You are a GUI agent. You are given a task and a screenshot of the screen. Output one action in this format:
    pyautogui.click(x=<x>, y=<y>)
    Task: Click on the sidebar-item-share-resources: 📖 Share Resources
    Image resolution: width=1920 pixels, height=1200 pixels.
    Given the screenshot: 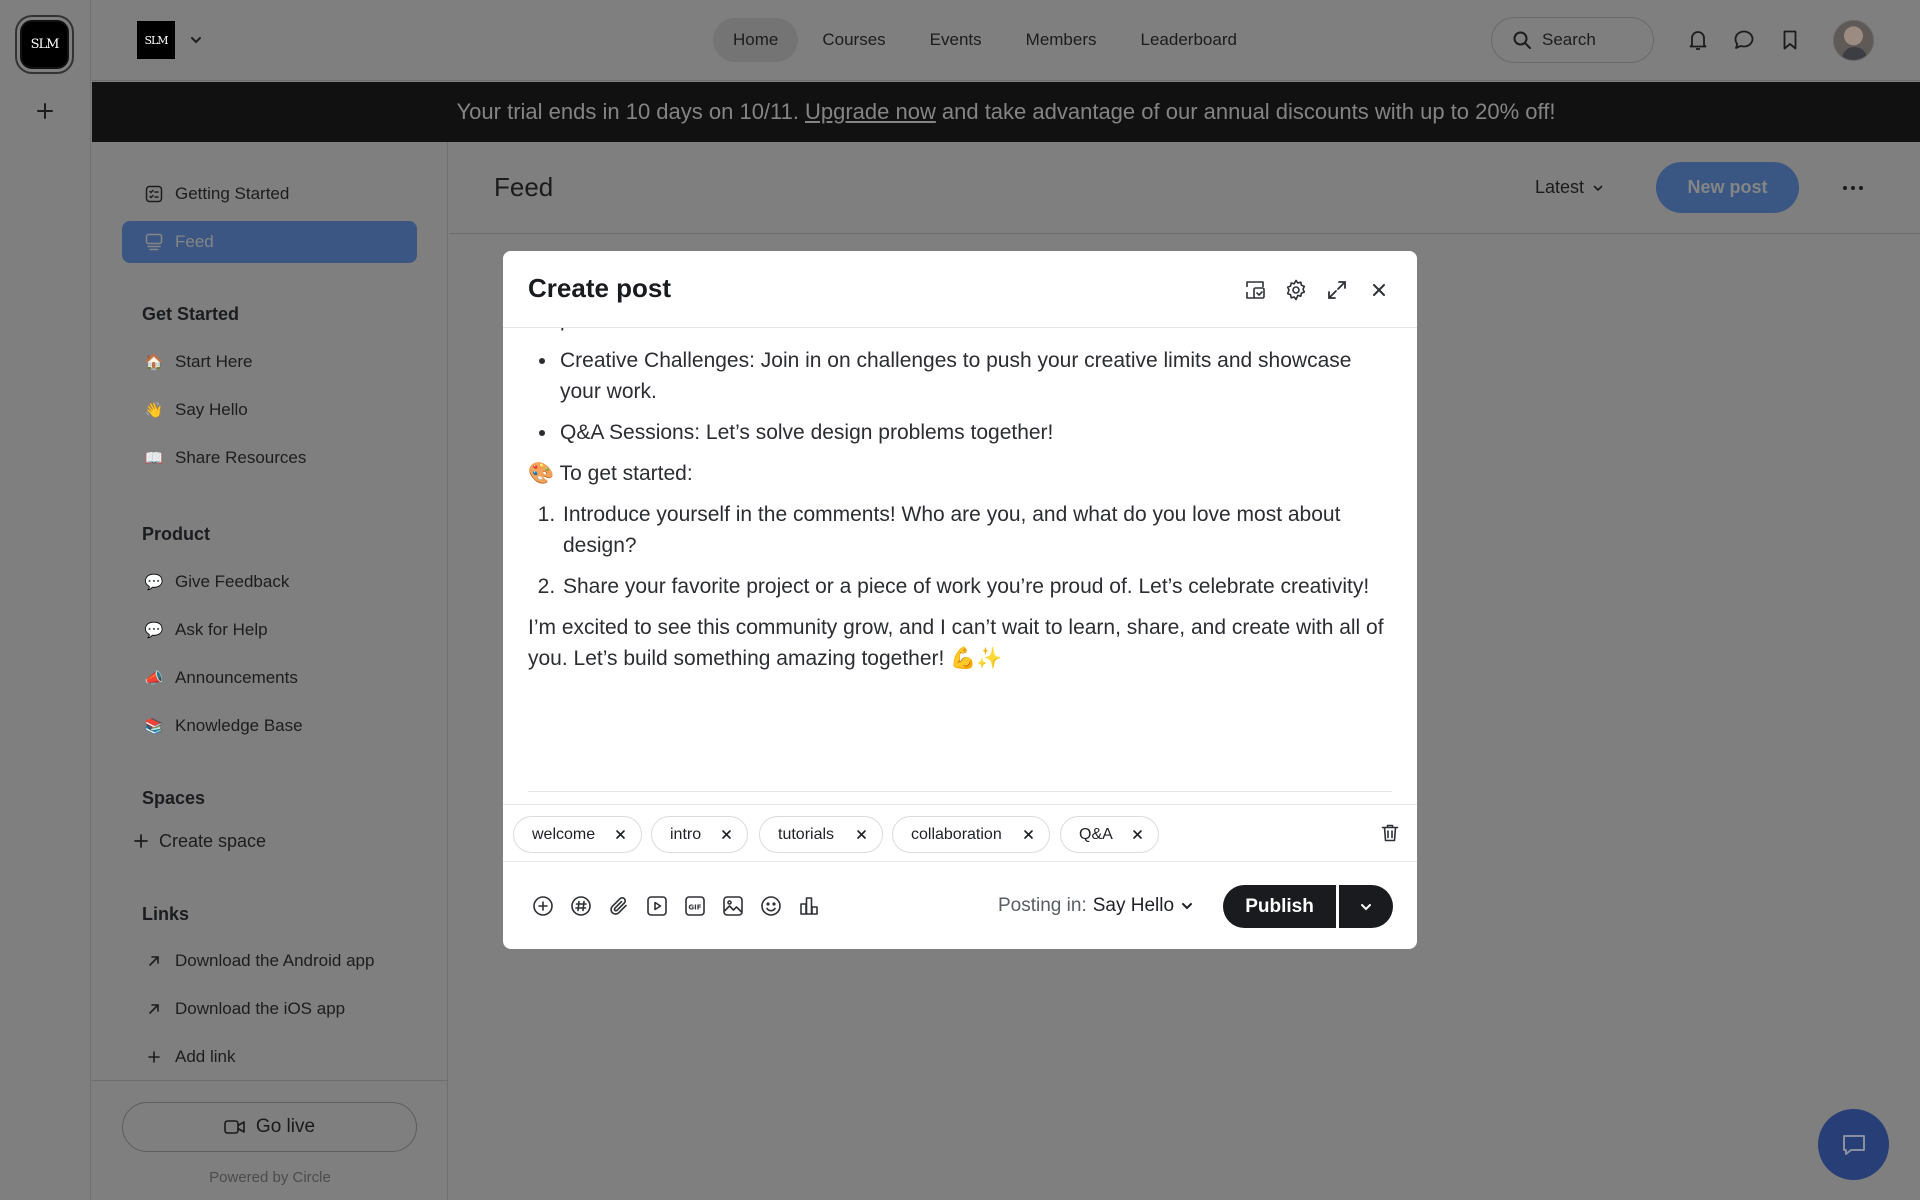 What is the action you would take?
    pyautogui.click(x=269, y=458)
    